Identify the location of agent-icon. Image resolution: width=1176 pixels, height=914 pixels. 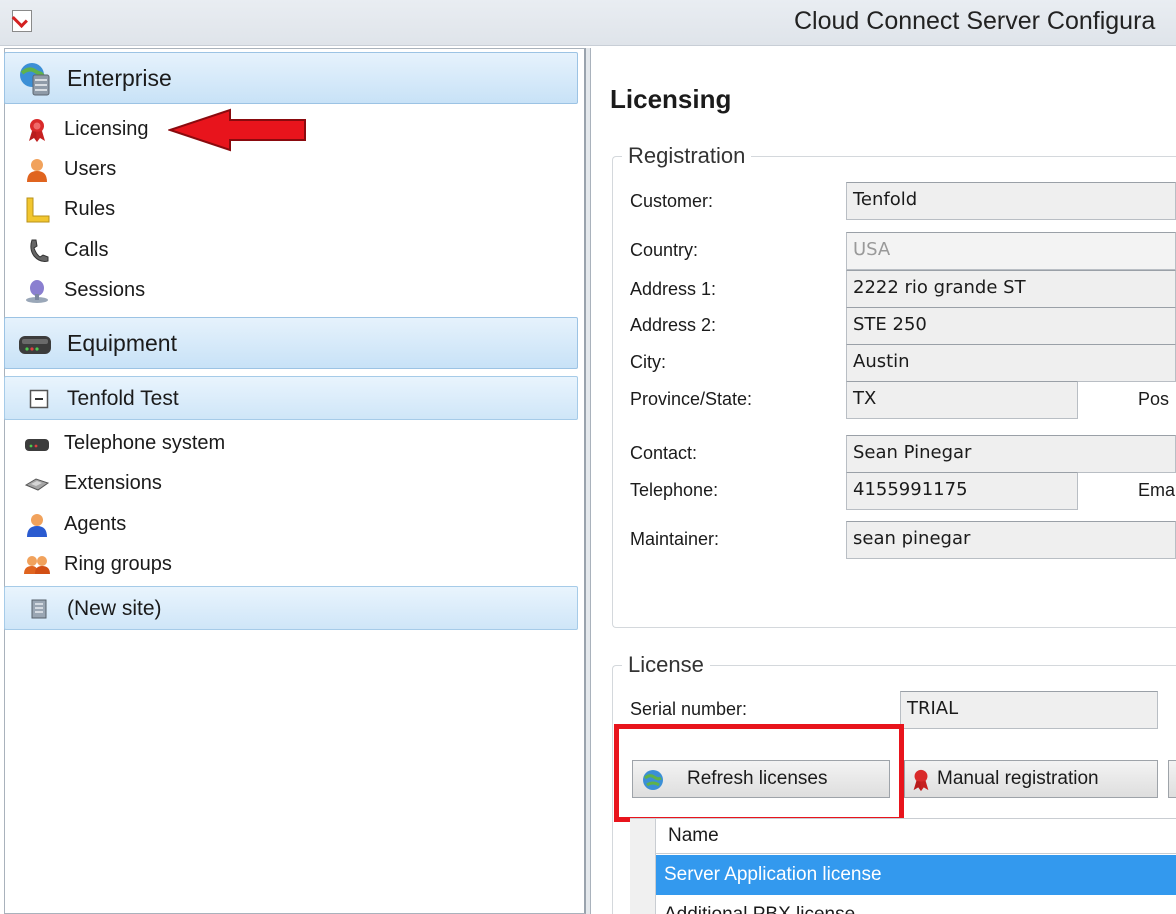
(37, 525).